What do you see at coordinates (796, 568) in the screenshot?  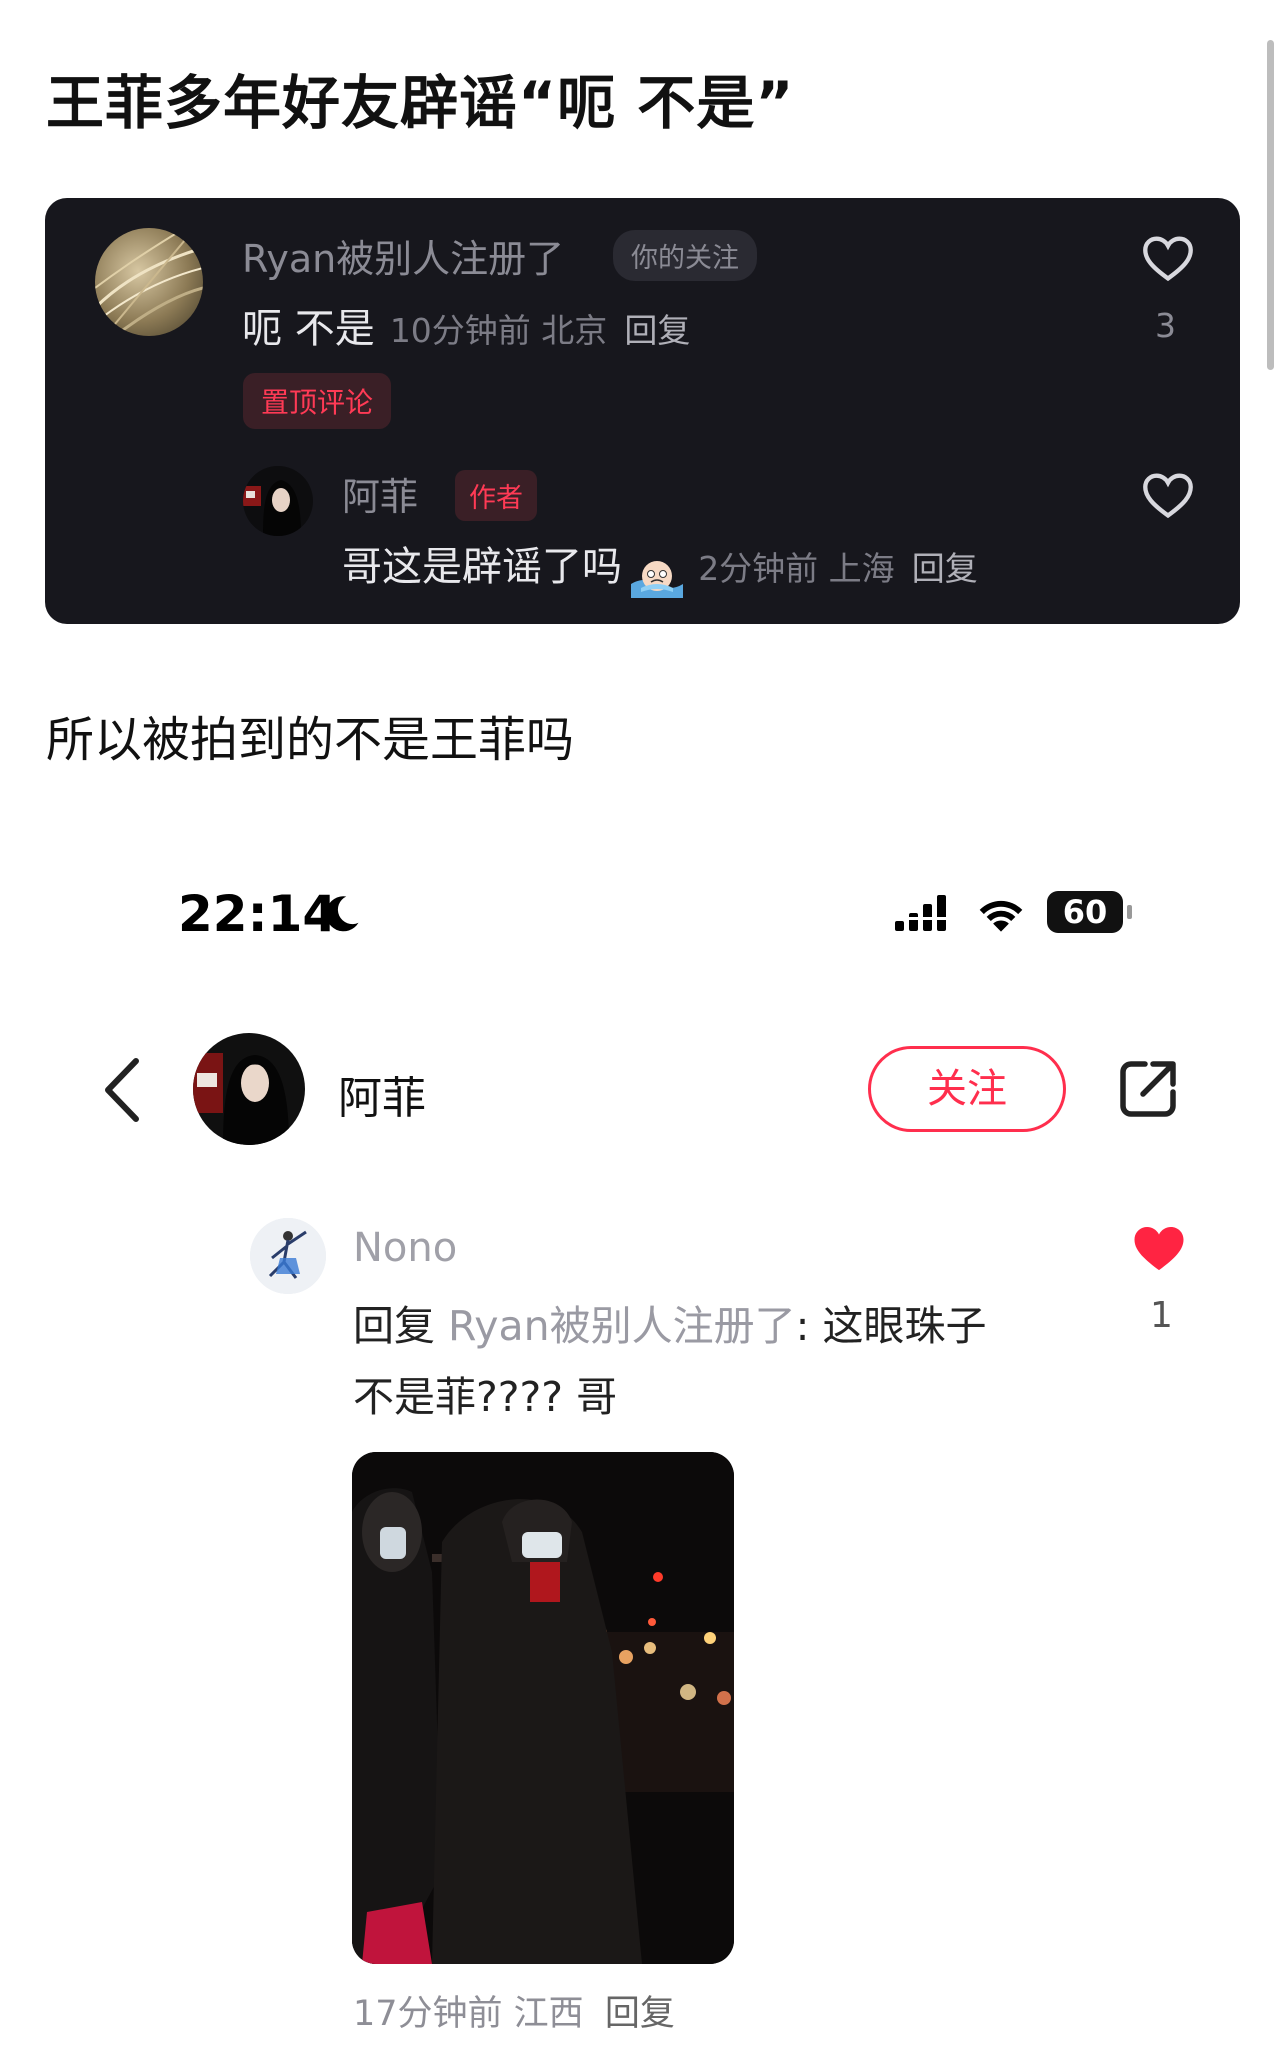 I see `reply-meta: 2分钟前 上海` at bounding box center [796, 568].